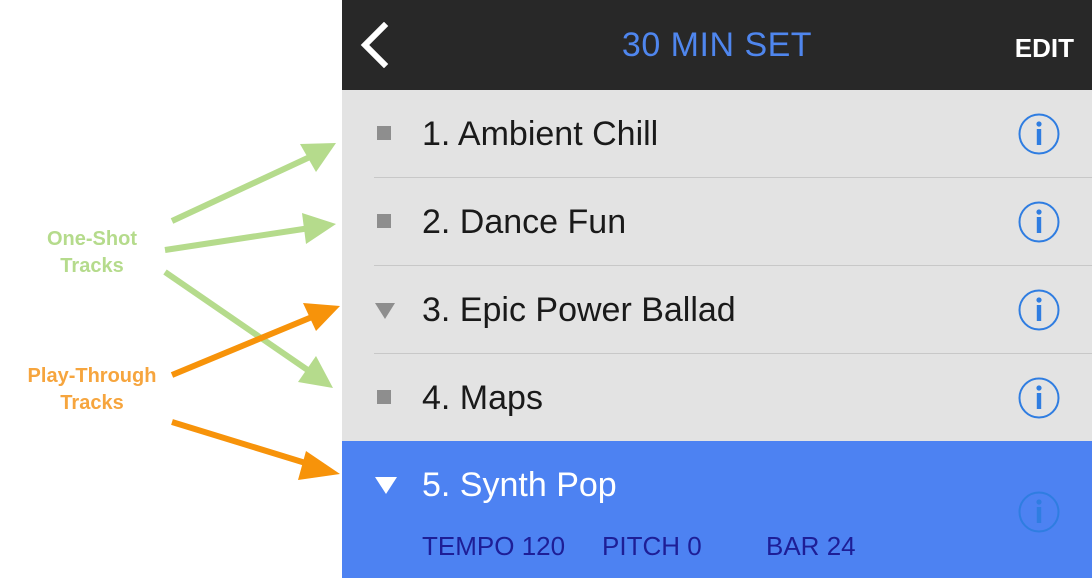  I want to click on top-bar: 30 MIN SET EDIT, so click(717, 45).